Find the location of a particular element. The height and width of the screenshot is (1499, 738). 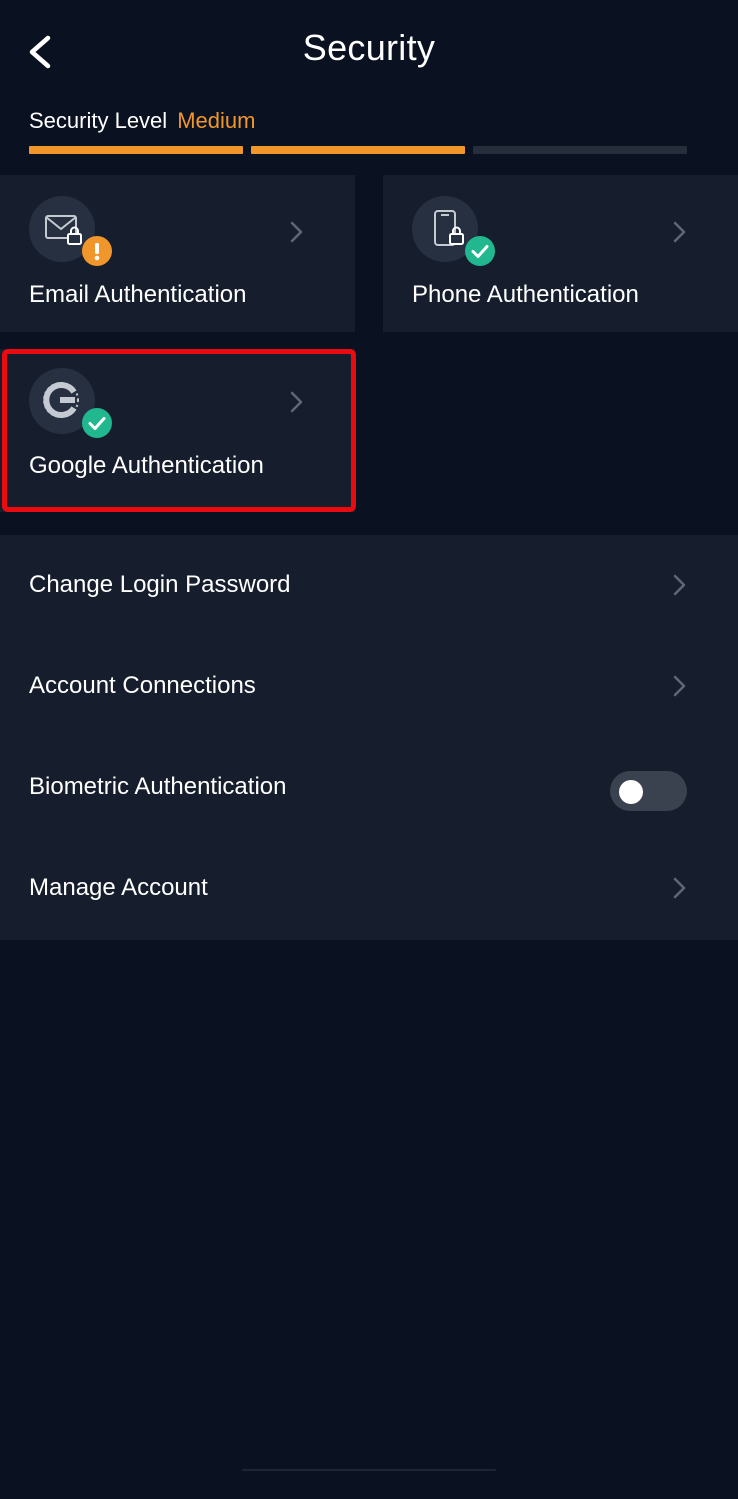

header: Security is located at coordinates (369, 50).